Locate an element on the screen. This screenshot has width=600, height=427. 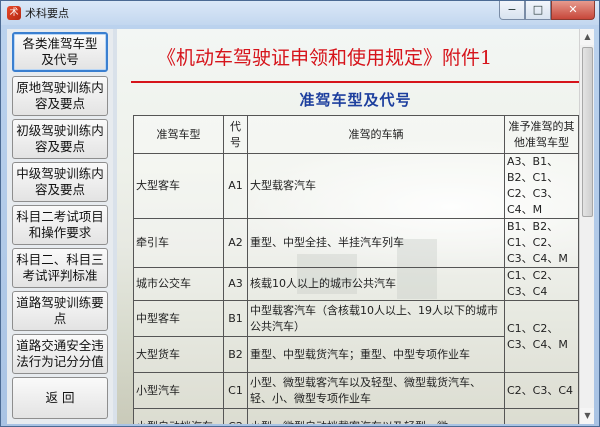
cell-vehicle: 小型、微型自动挡载客汽车以及轻型、微 is located at coordinates (376, 416).